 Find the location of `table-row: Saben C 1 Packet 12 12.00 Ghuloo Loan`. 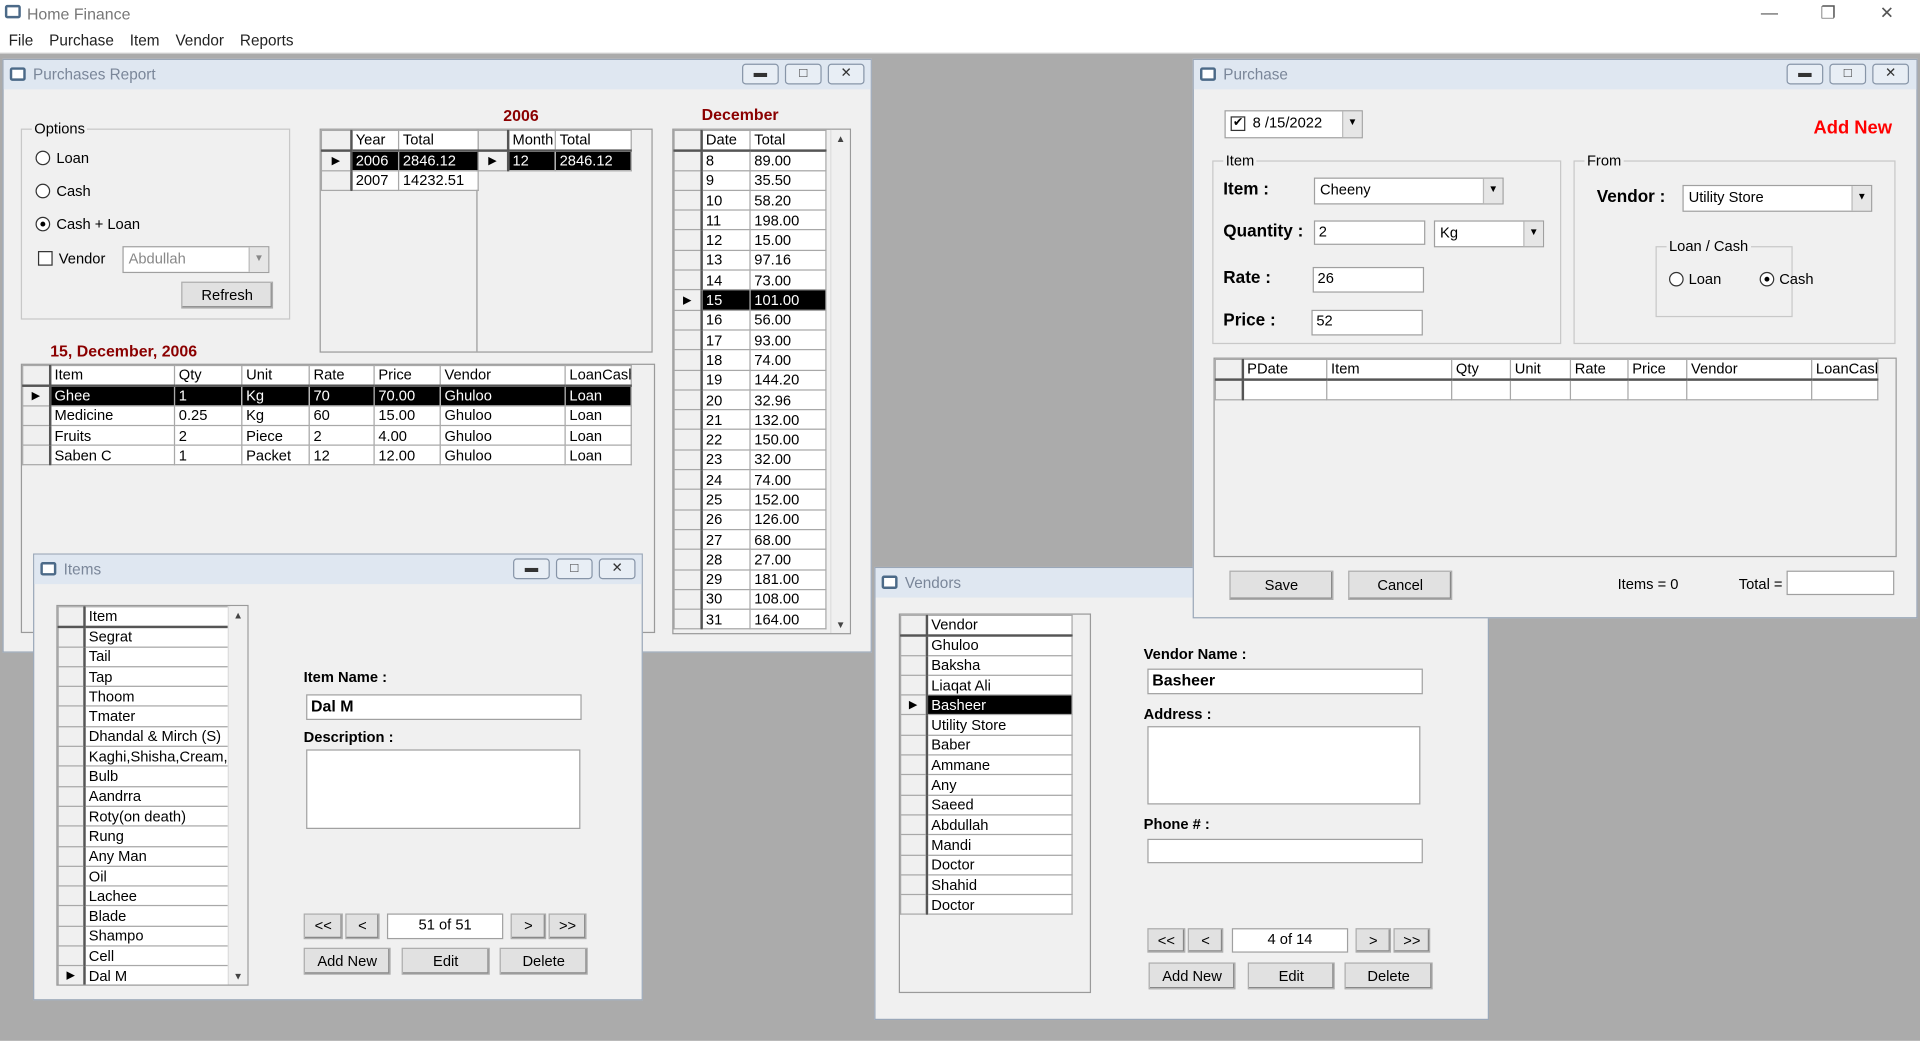

table-row: Saben C 1 Packet 12 12.00 Ghuloo Loan is located at coordinates (327, 455).